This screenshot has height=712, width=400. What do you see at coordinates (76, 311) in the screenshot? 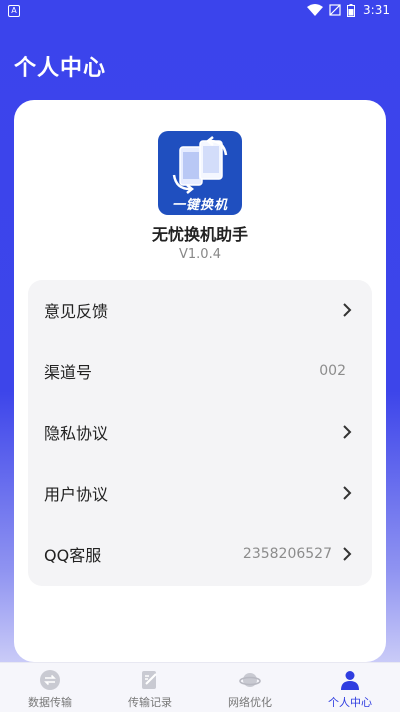
I see `menu-item-label: 意见反馈` at bounding box center [76, 311].